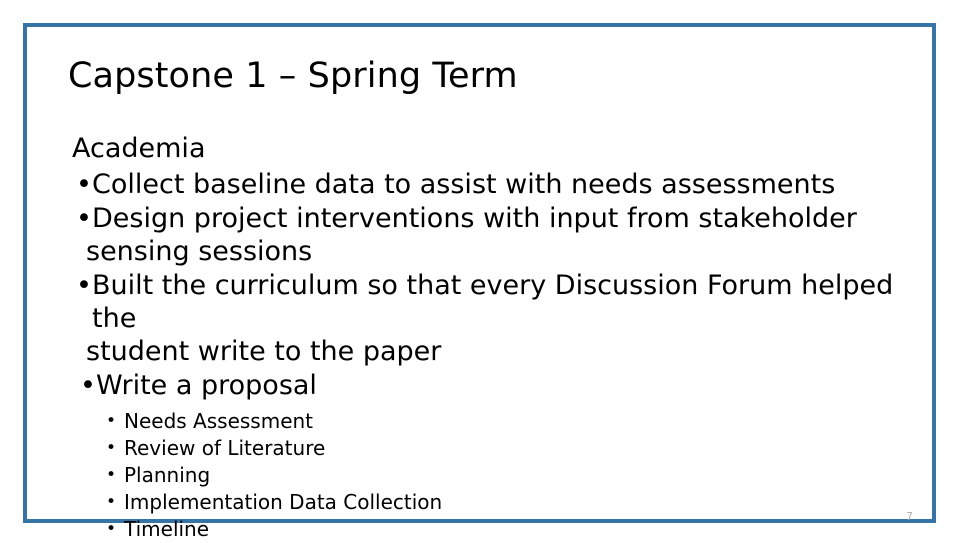 Image resolution: width=960 pixels, height=543 pixels. Describe the element at coordinates (485, 385) in the screenshot. I see `bullet-item: • Write a proposal` at that location.